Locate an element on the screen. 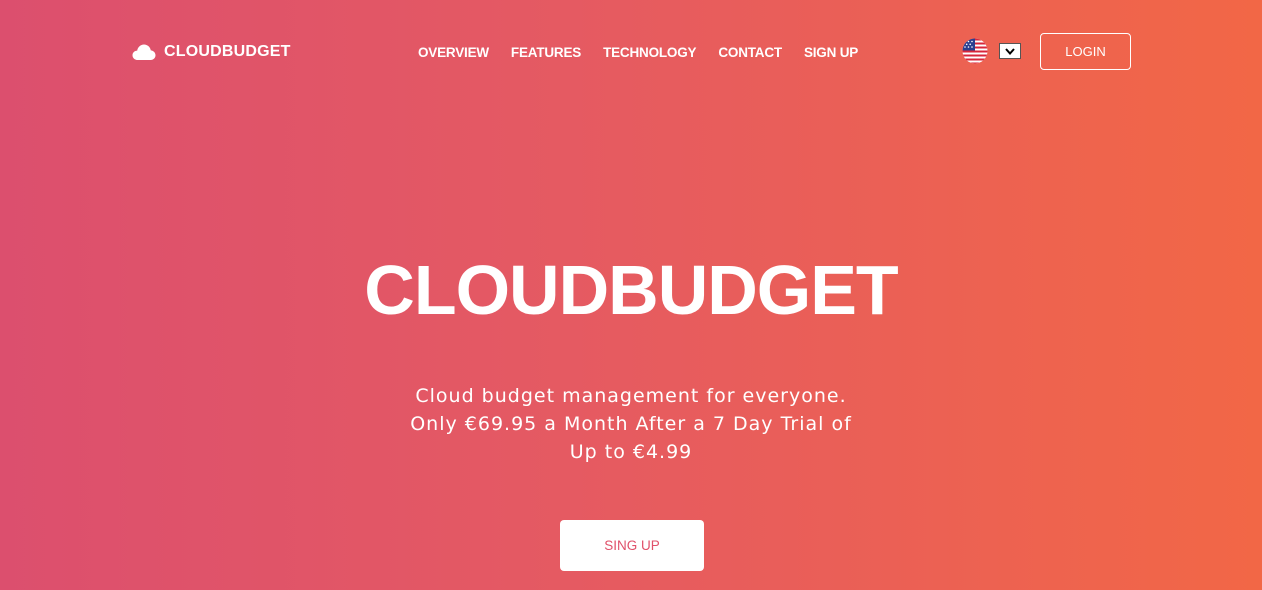 The image size is (1262, 590). login-button: LOGIN is located at coordinates (1085, 51).